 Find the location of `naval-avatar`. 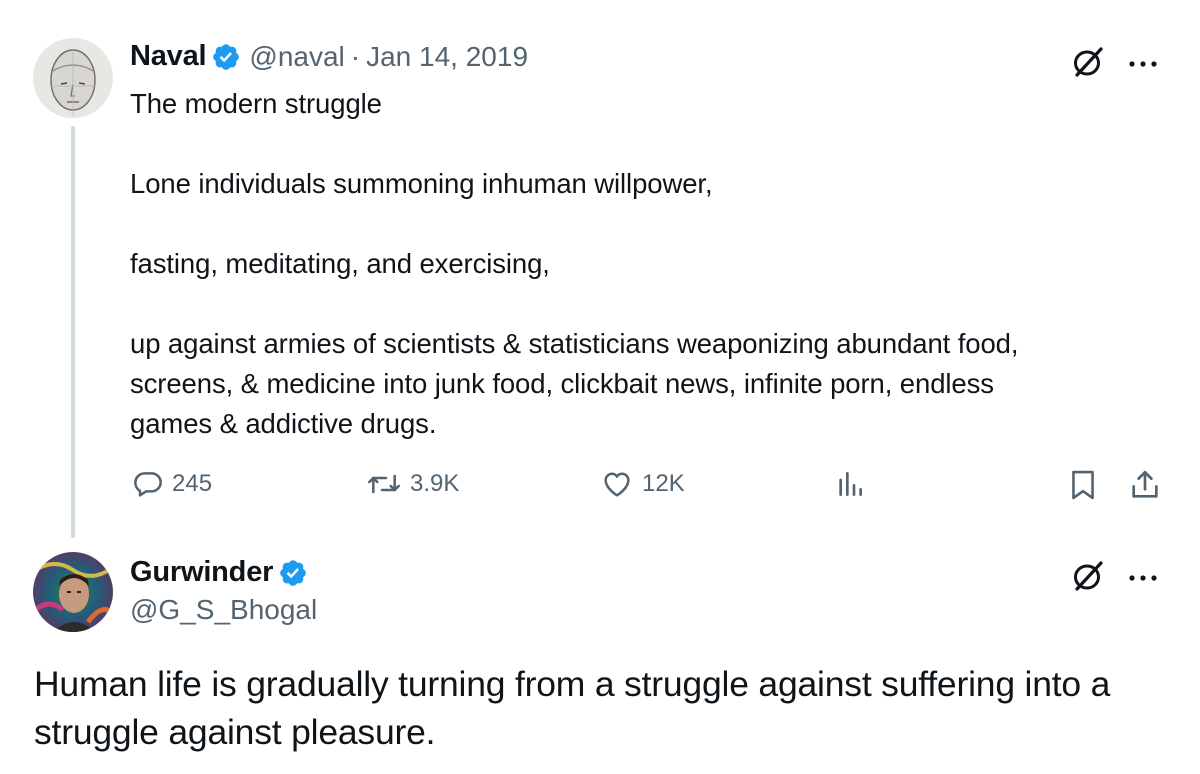

naval-avatar is located at coordinates (73, 78).